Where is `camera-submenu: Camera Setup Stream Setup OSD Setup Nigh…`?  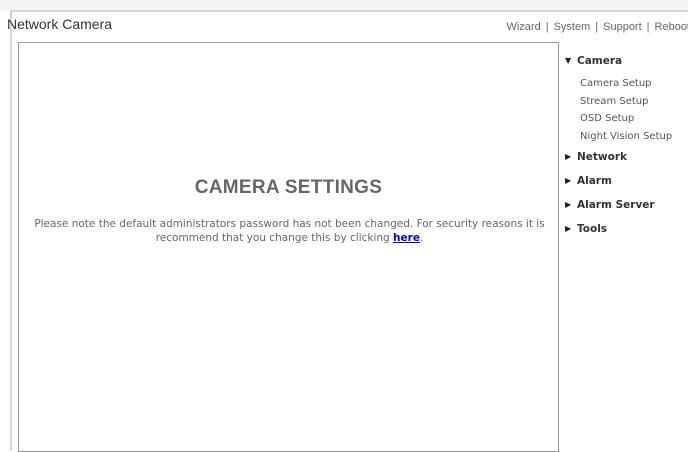
camera-submenu: Camera Setup Stream Setup OSD Setup Nigh… is located at coordinates (626, 110).